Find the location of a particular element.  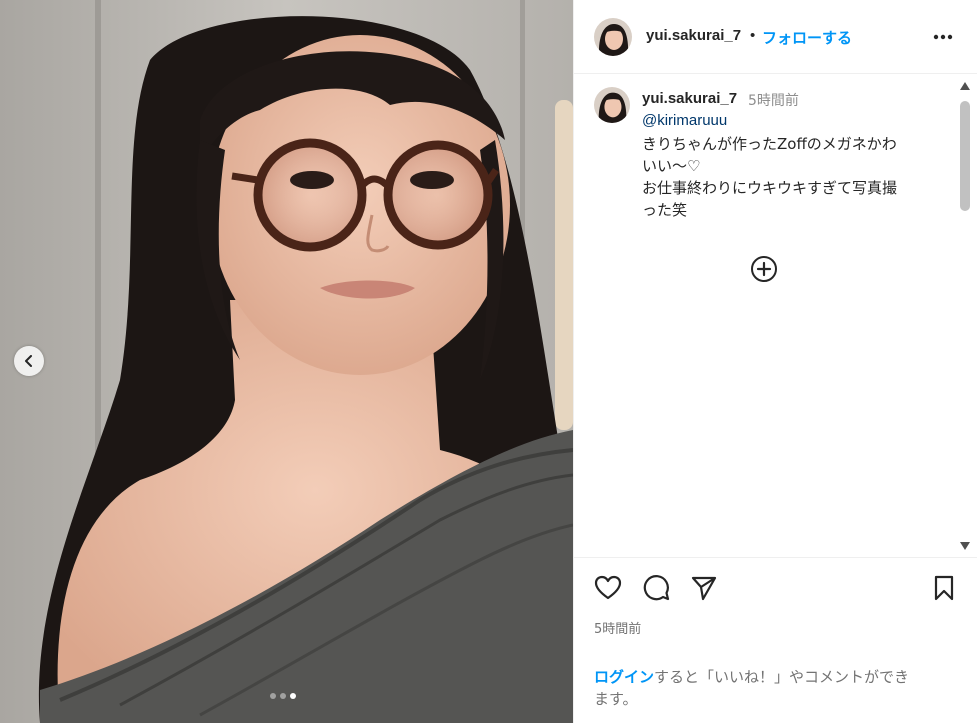

caption-username: yui.sakurai_7 is located at coordinates (689, 98).